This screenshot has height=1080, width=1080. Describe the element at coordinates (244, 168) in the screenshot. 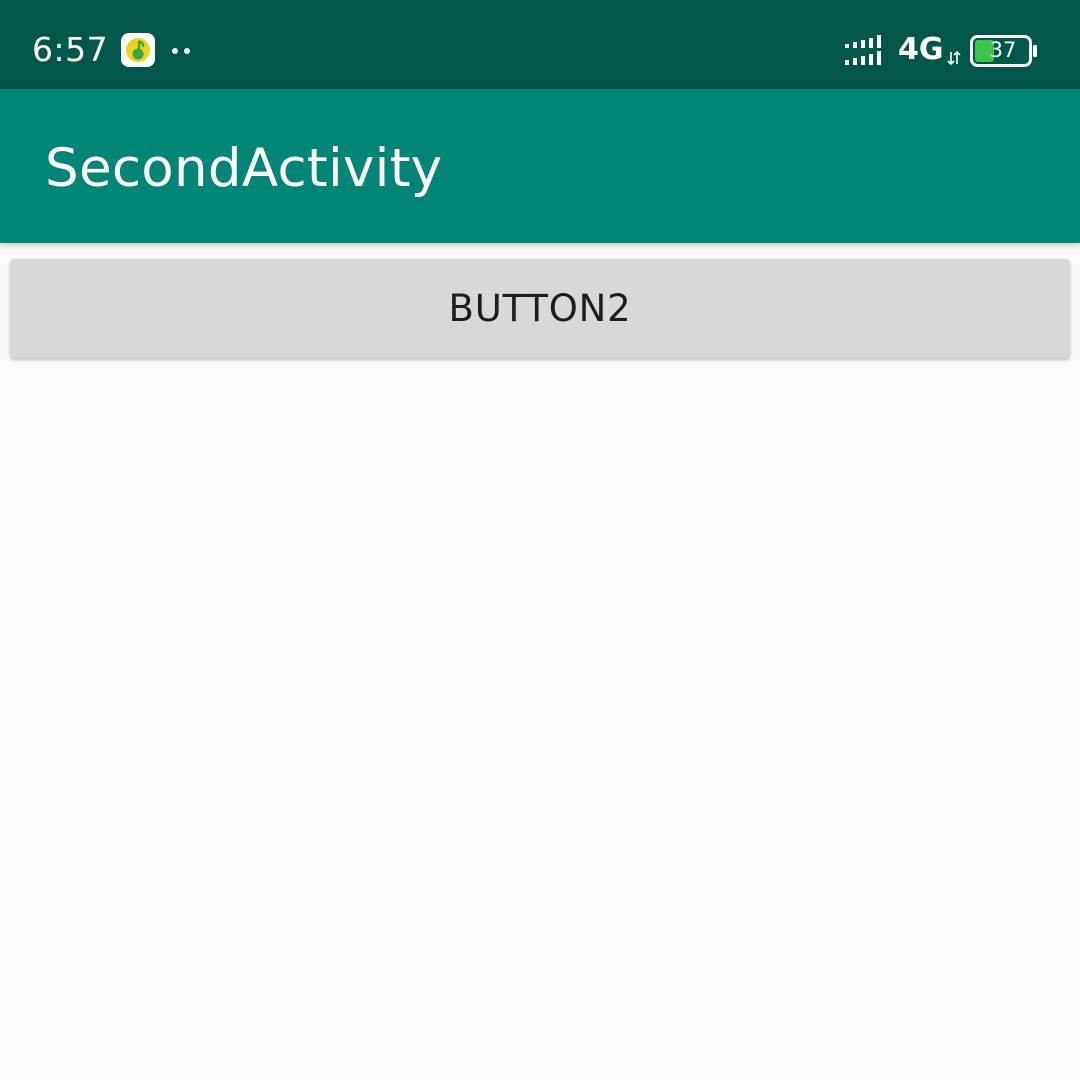

I see `page-title: SecondActivity` at that location.